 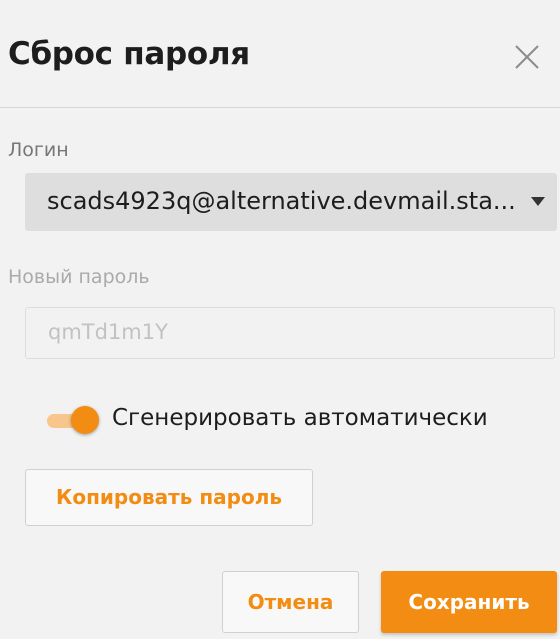 I want to click on new-password-value: qmTd1m1Y, so click(x=108, y=332).